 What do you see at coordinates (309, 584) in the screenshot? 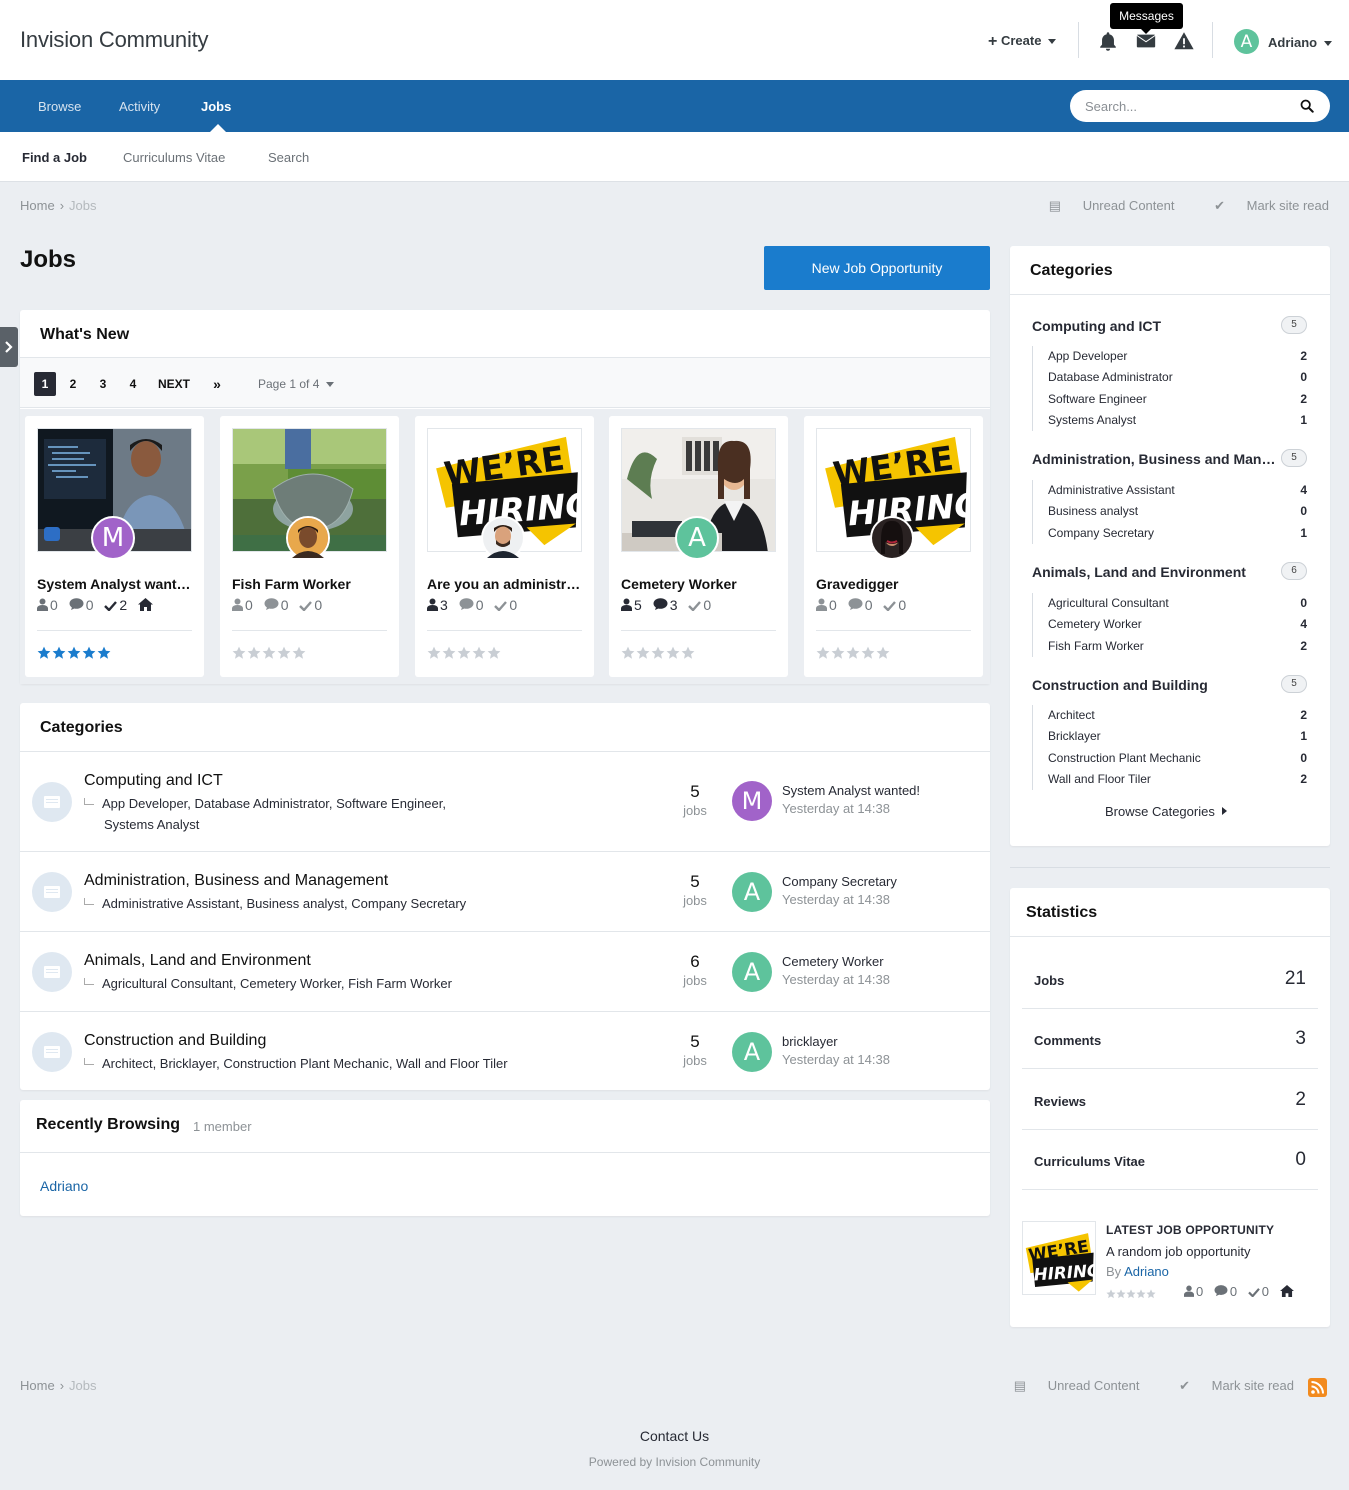
I see `job-title: Fish Farm Worker` at bounding box center [309, 584].